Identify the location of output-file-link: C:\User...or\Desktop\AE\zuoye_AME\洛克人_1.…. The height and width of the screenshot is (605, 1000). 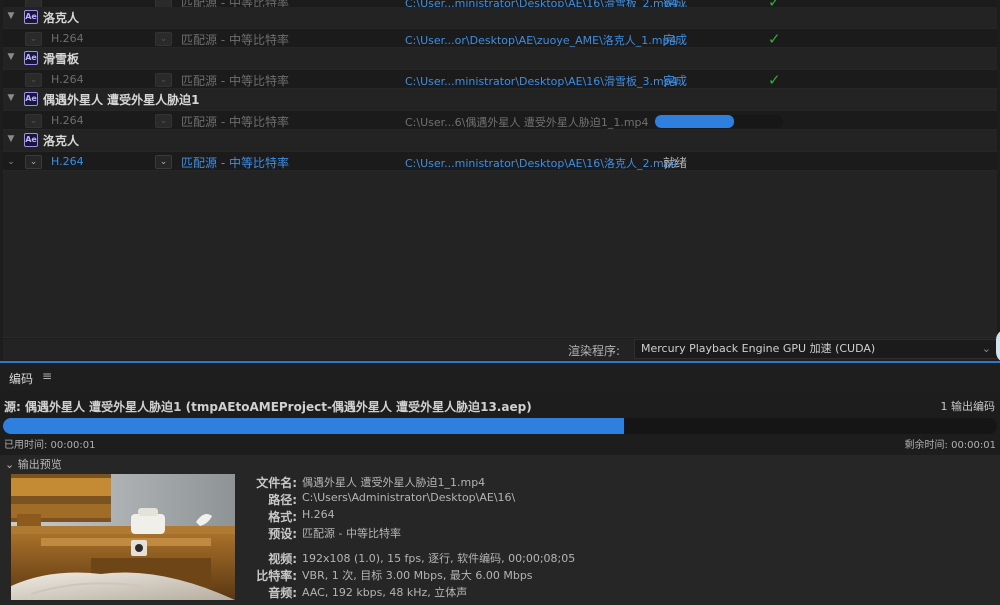
(540, 40).